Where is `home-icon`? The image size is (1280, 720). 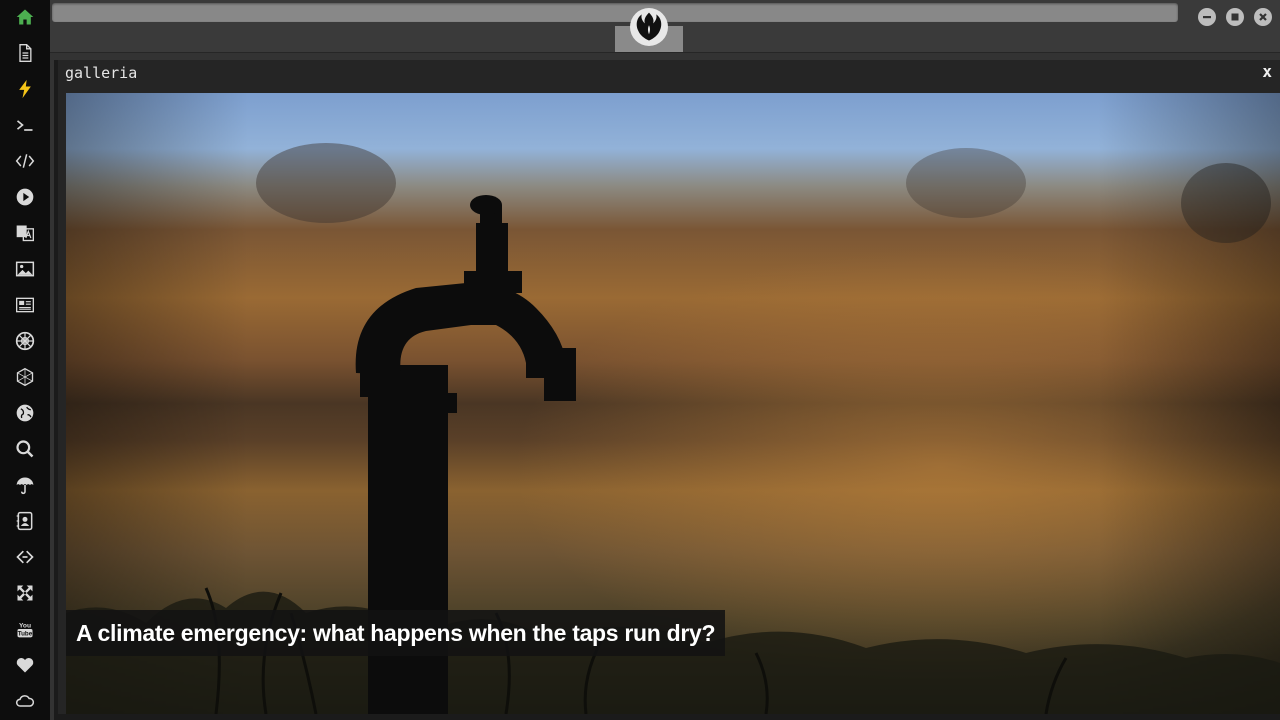
home-icon is located at coordinates (25, 17).